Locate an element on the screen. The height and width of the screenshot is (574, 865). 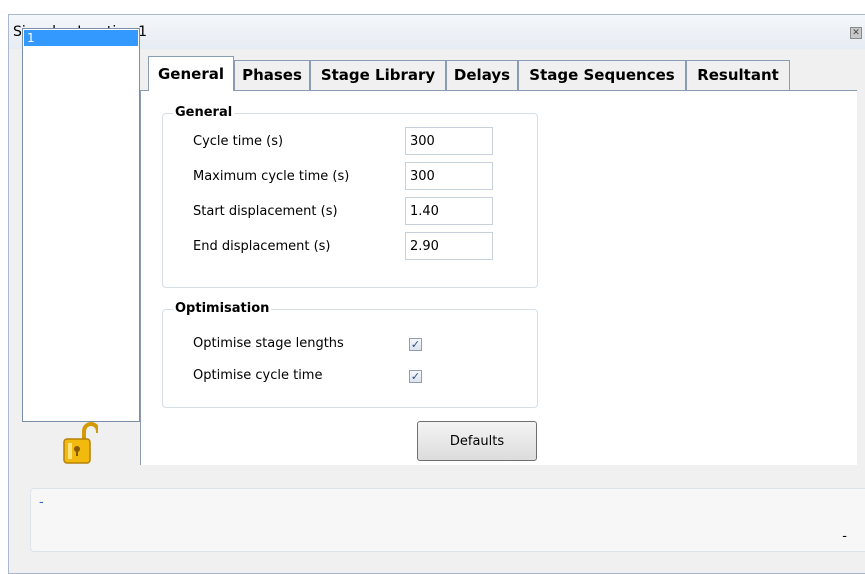
general-group-title: General is located at coordinates (204, 112).